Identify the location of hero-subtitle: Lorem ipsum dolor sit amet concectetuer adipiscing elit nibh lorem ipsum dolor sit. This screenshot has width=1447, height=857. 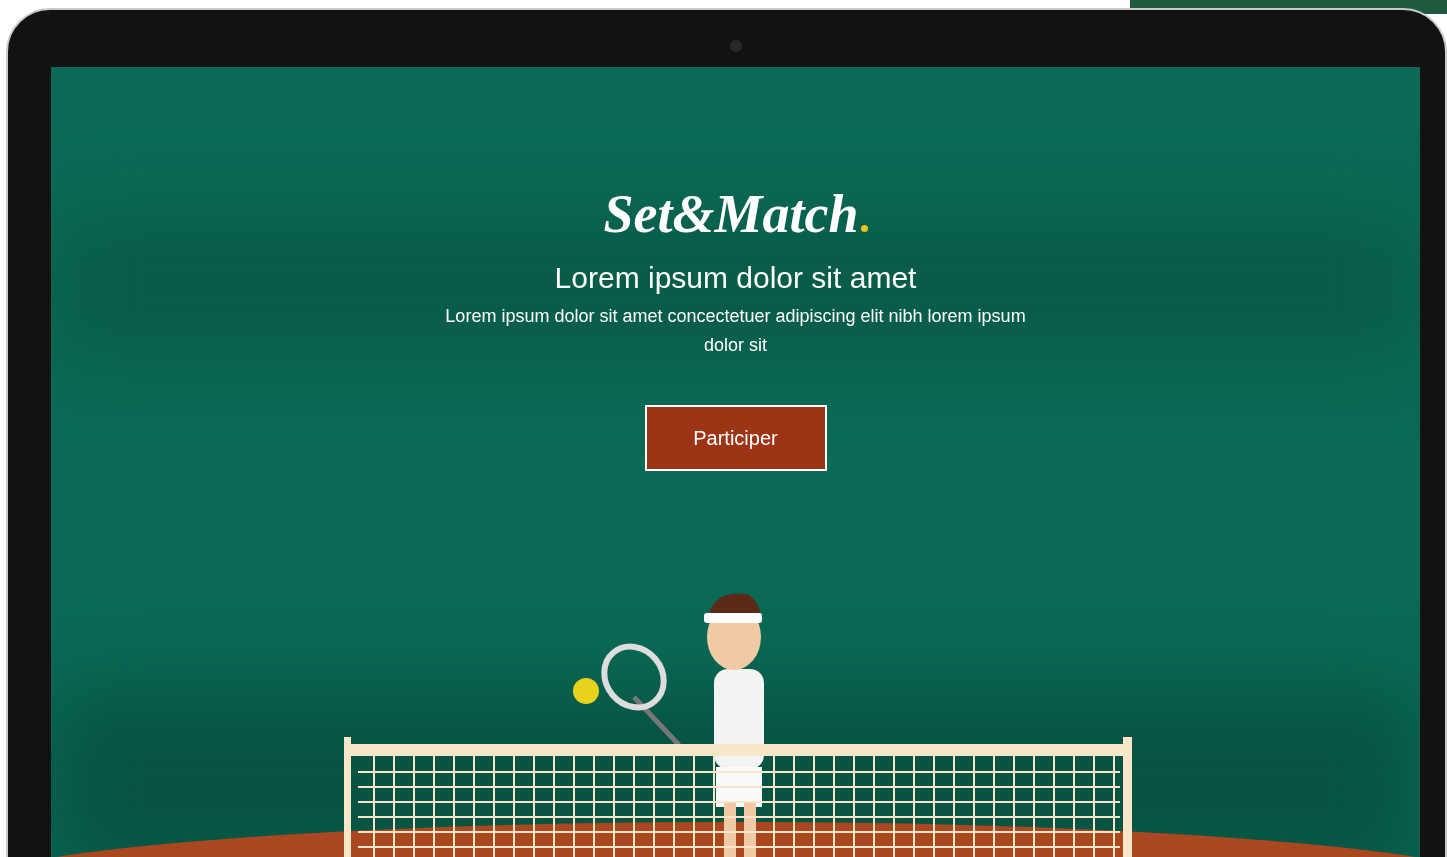
(735, 331).